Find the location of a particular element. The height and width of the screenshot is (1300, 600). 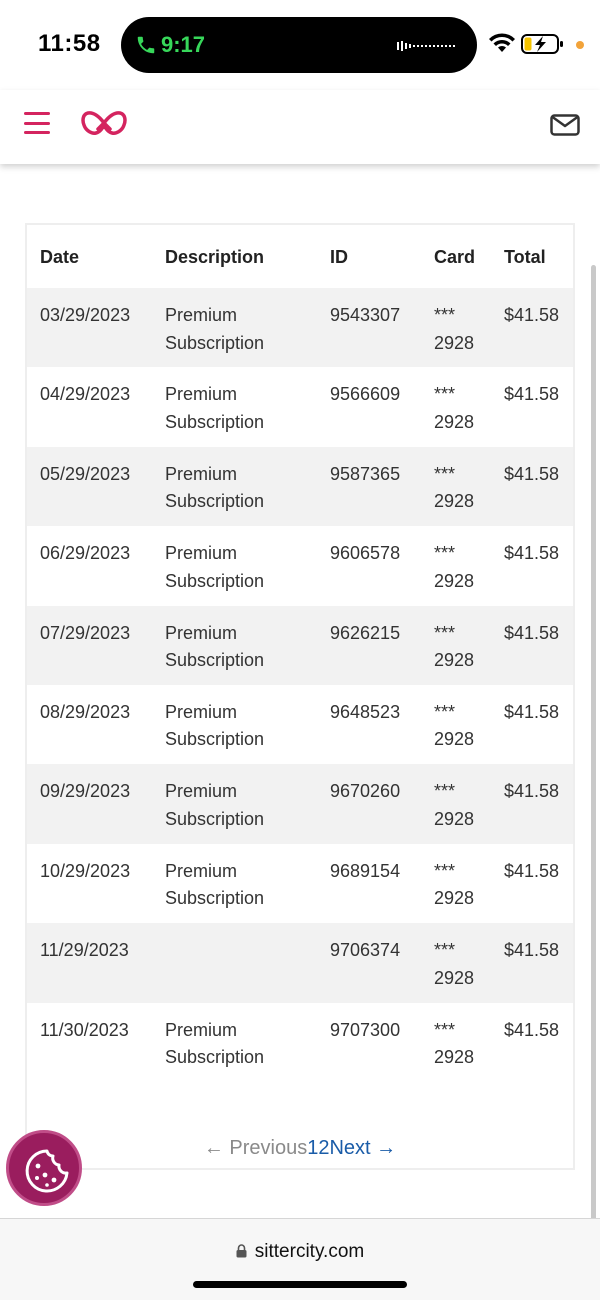

id-text: 9626215 is located at coordinates (365, 632).